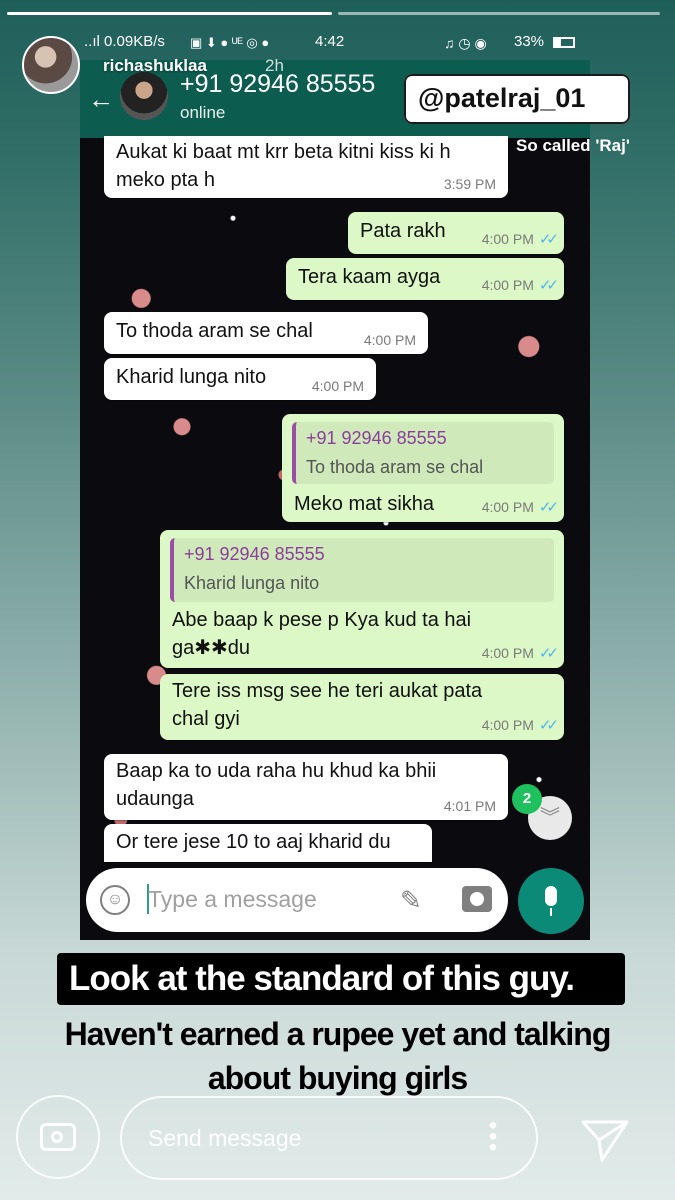 The height and width of the screenshot is (1200, 675). What do you see at coordinates (605, 1141) in the screenshot?
I see `send-direct-icon` at bounding box center [605, 1141].